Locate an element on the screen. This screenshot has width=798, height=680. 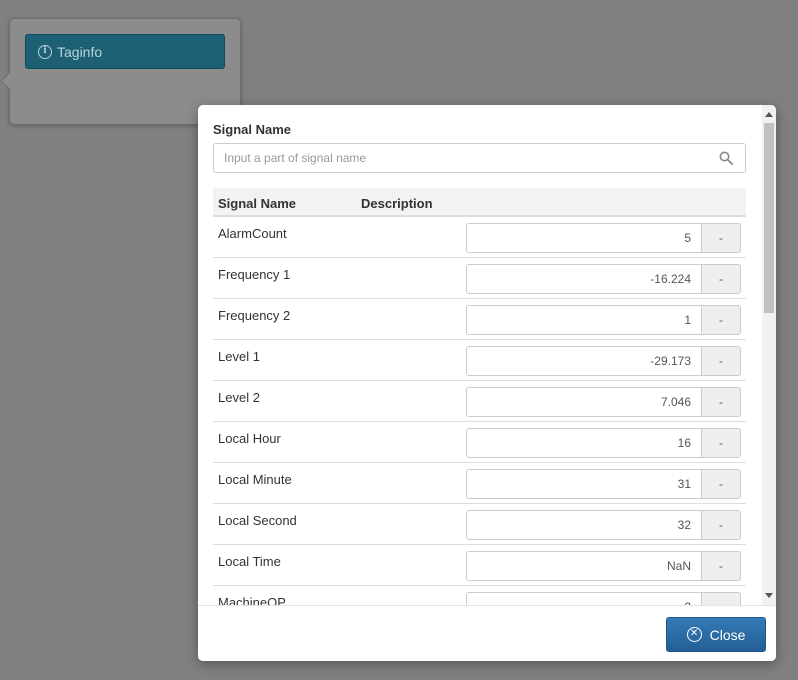
signal-value-field: -29.173 is located at coordinates (584, 361).